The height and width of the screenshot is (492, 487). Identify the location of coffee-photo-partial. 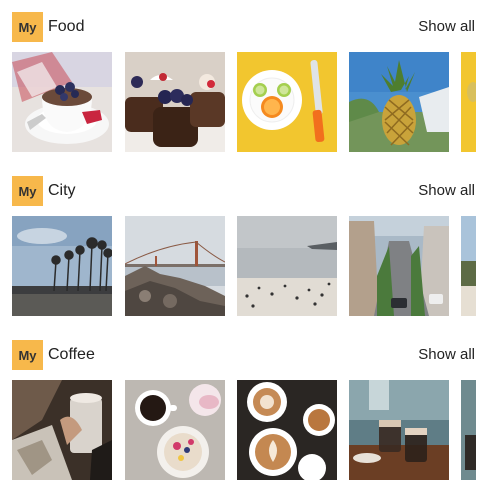
(468, 430).